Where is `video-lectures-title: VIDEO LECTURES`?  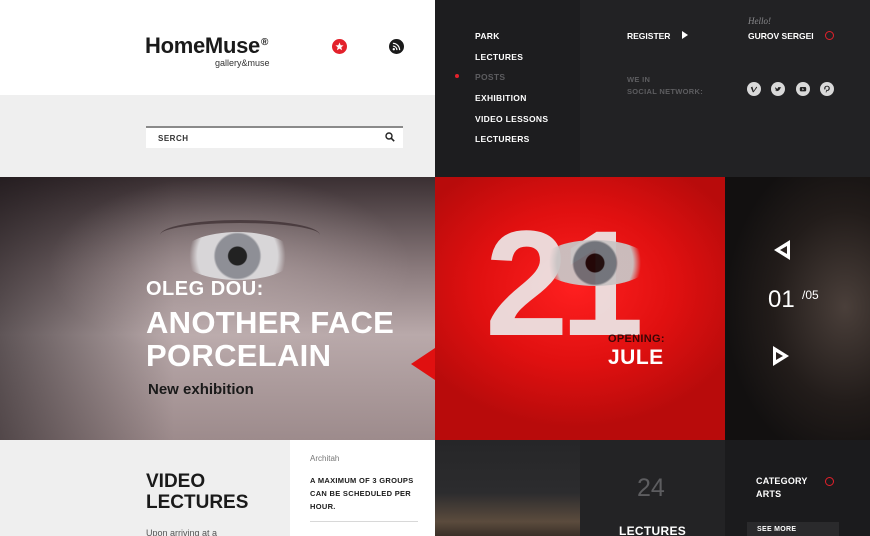 video-lectures-title: VIDEO LECTURES is located at coordinates (197, 492).